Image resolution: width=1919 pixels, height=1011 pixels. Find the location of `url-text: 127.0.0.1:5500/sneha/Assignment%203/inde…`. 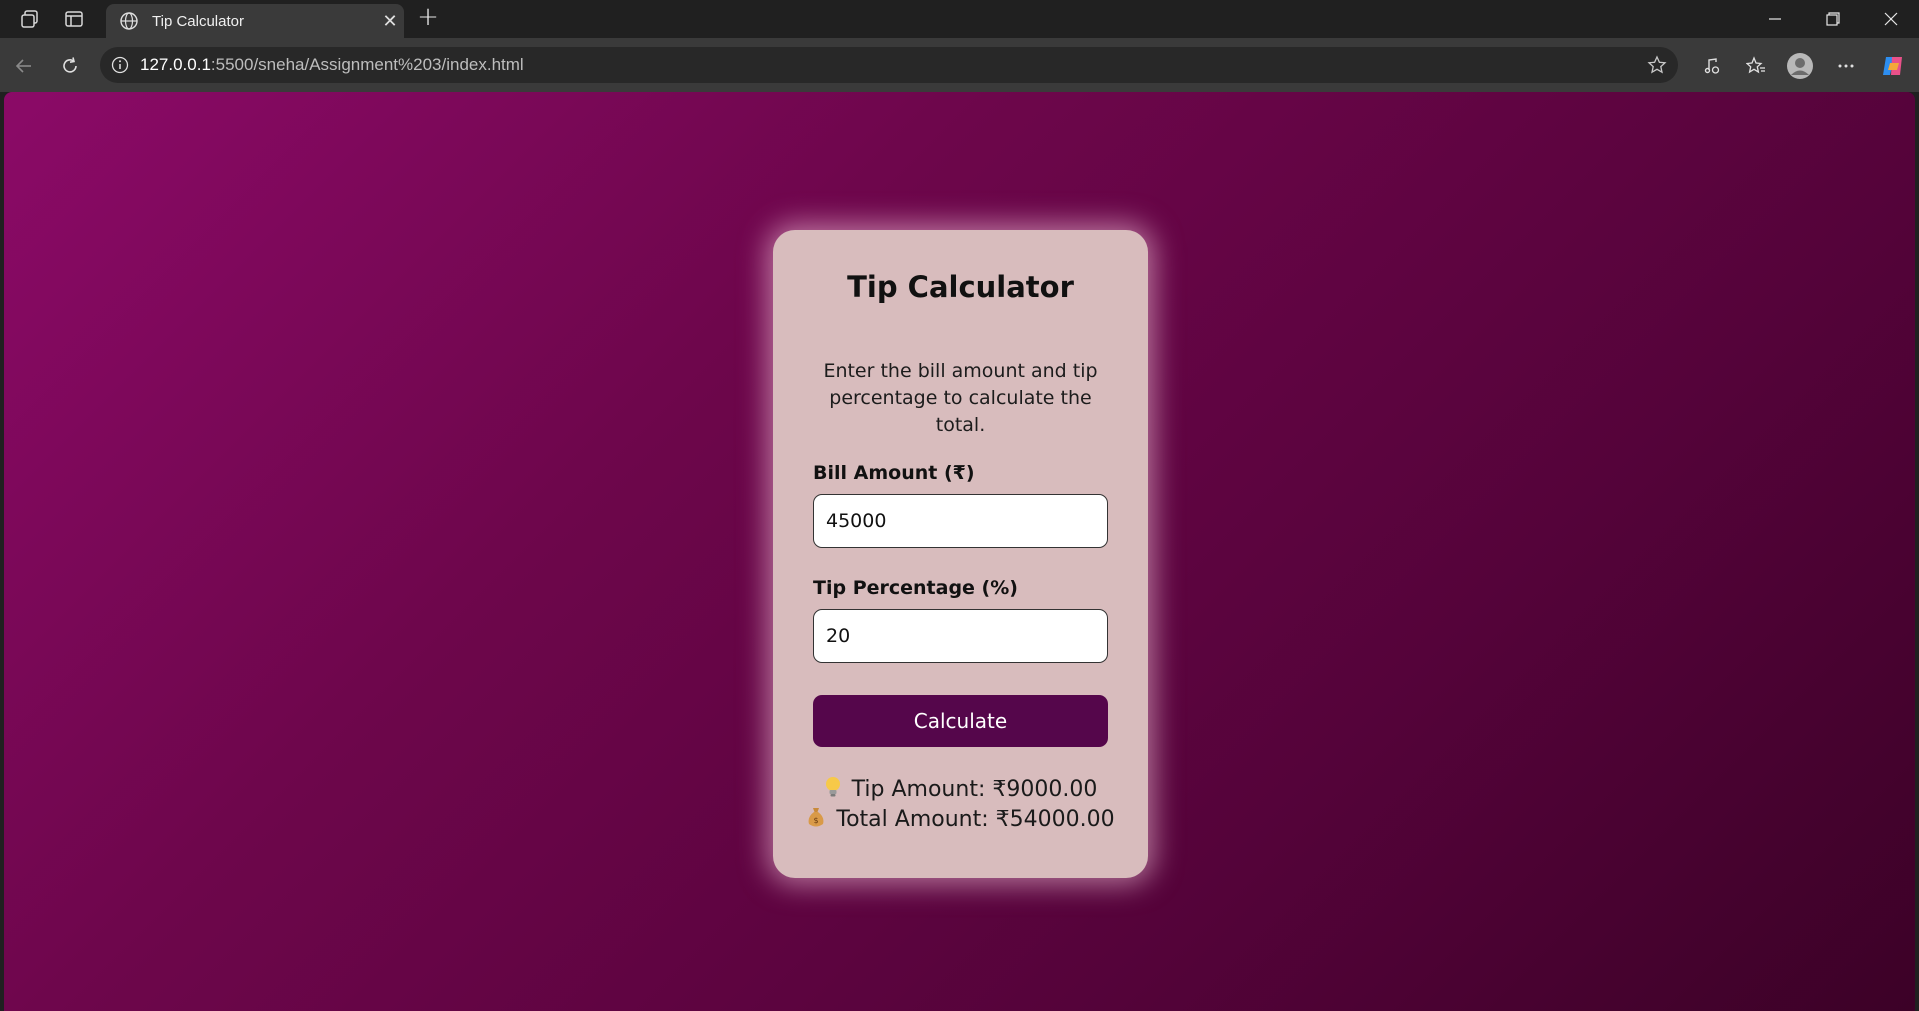

url-text: 127.0.0.1:5500/sneha/Assignment%203/inde… is located at coordinates (888, 65).